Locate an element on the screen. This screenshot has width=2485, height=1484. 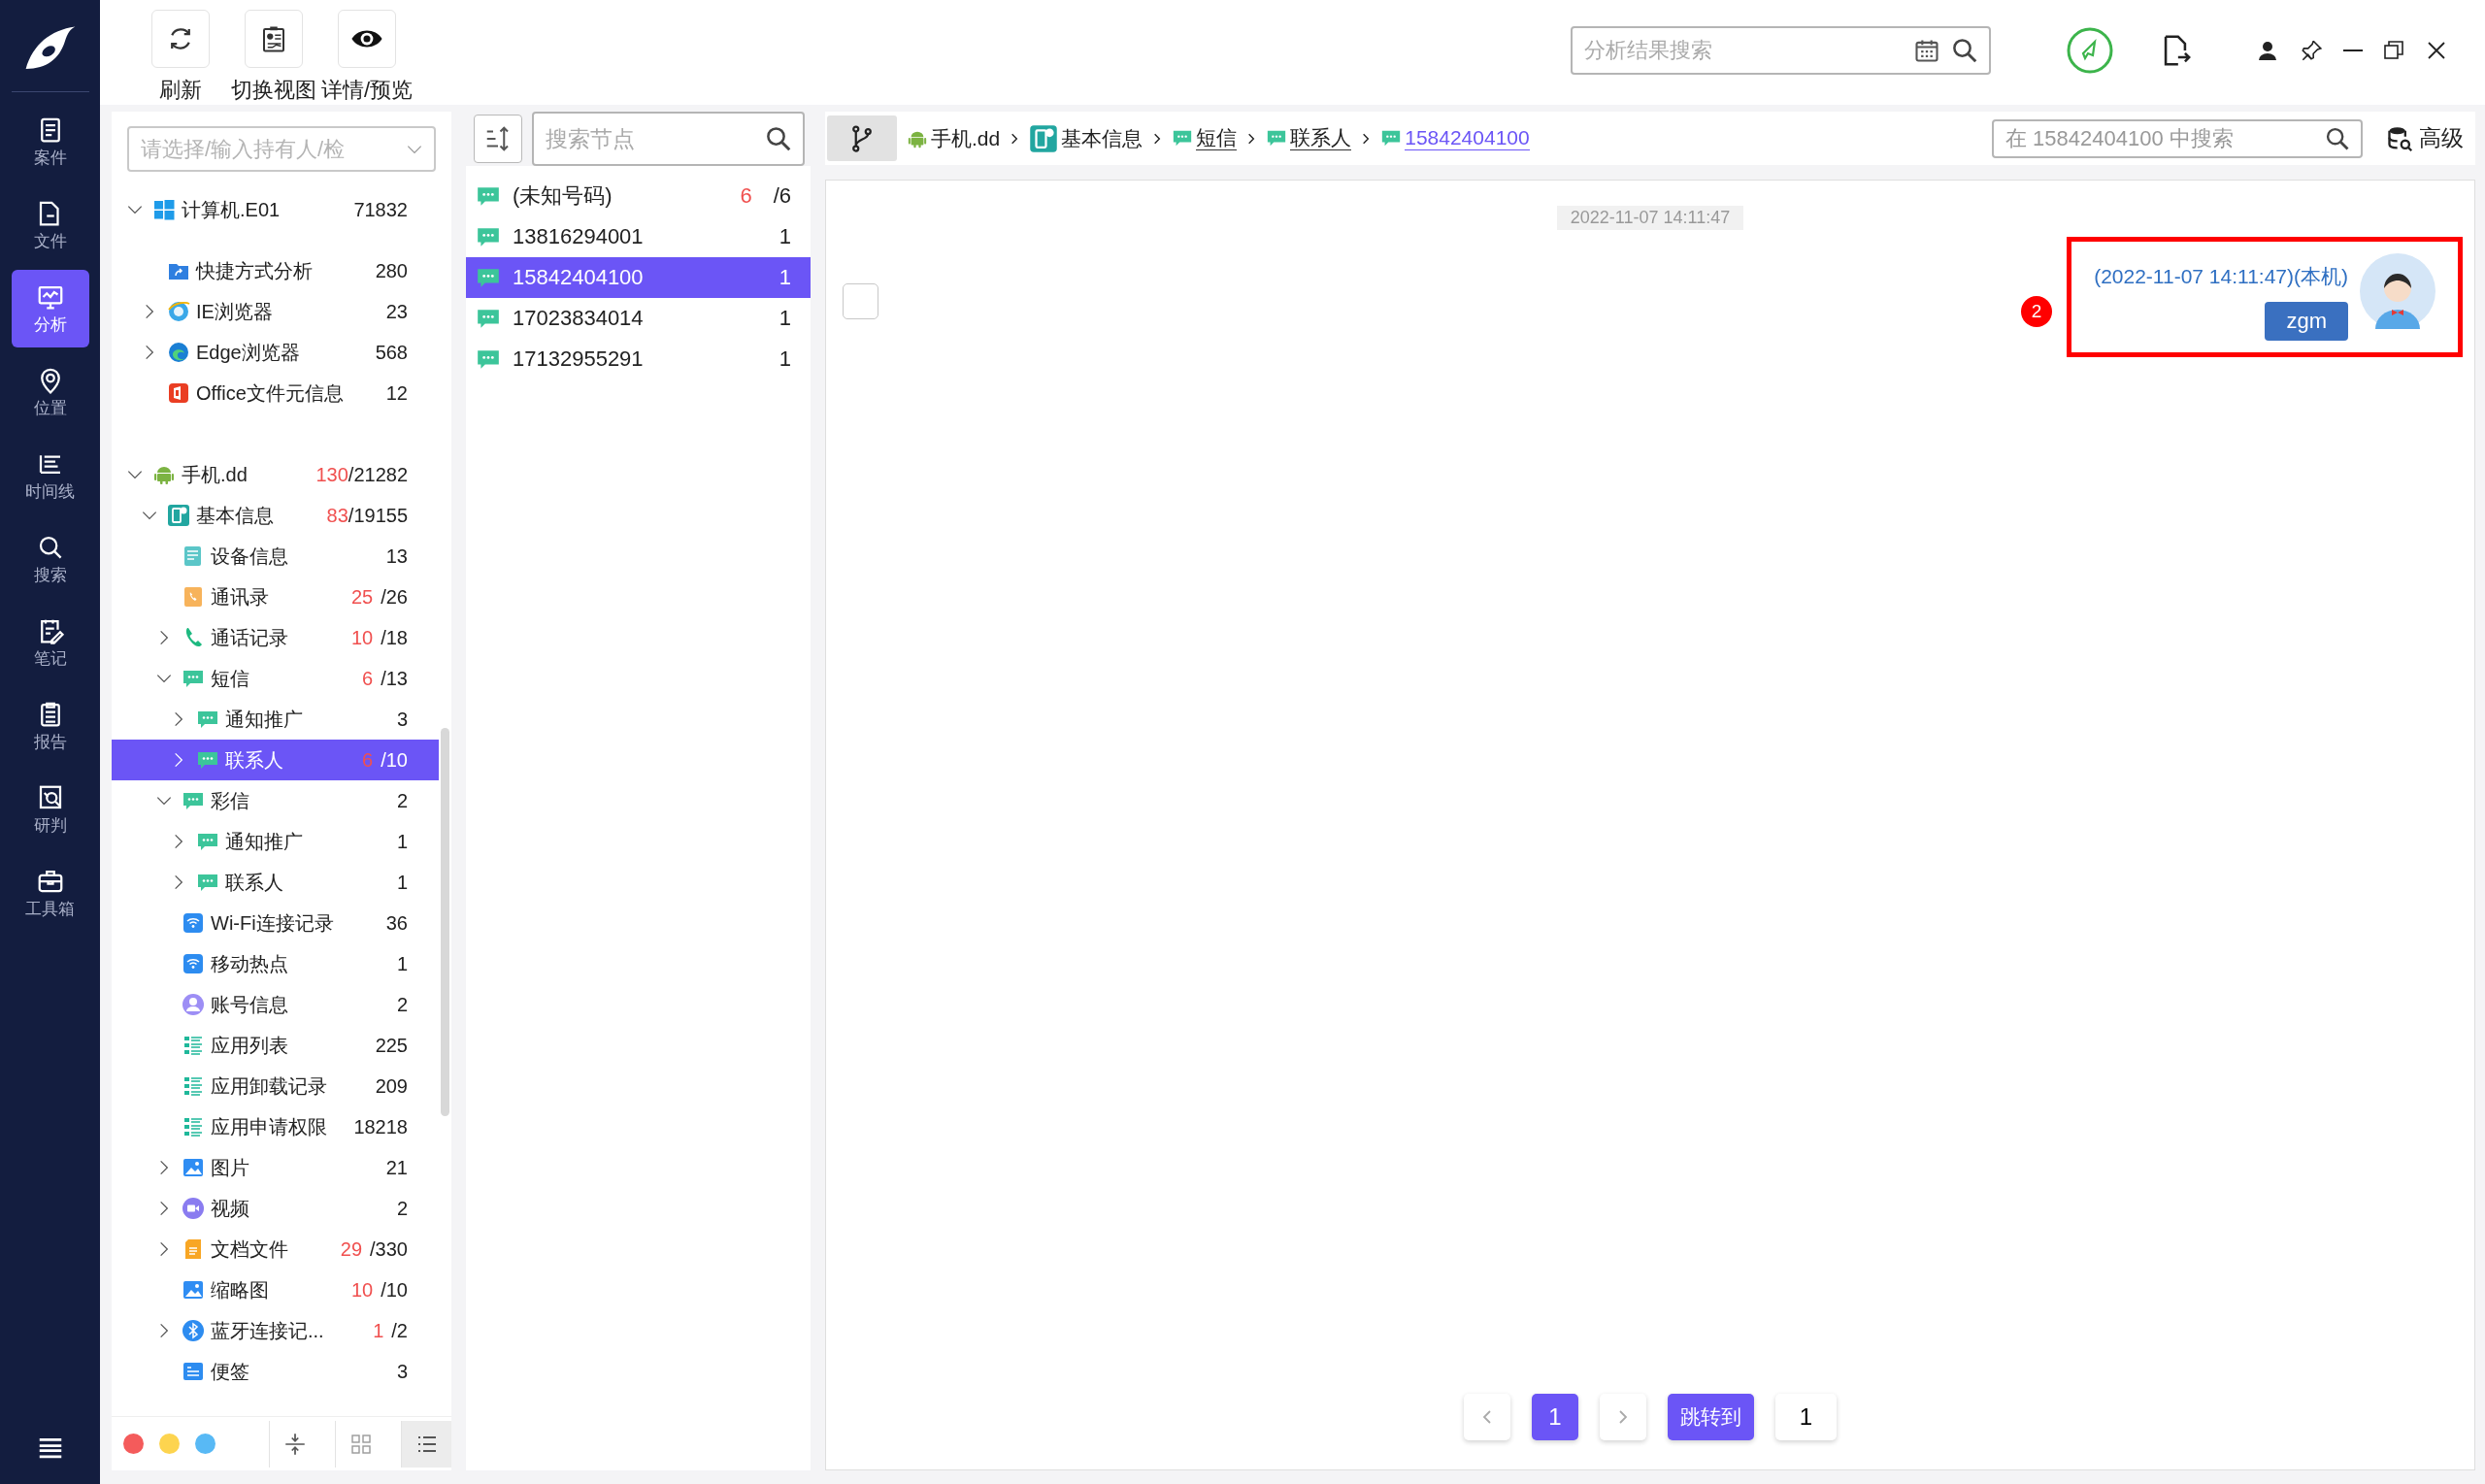
avatar-icon is located at coordinates (2397, 291).